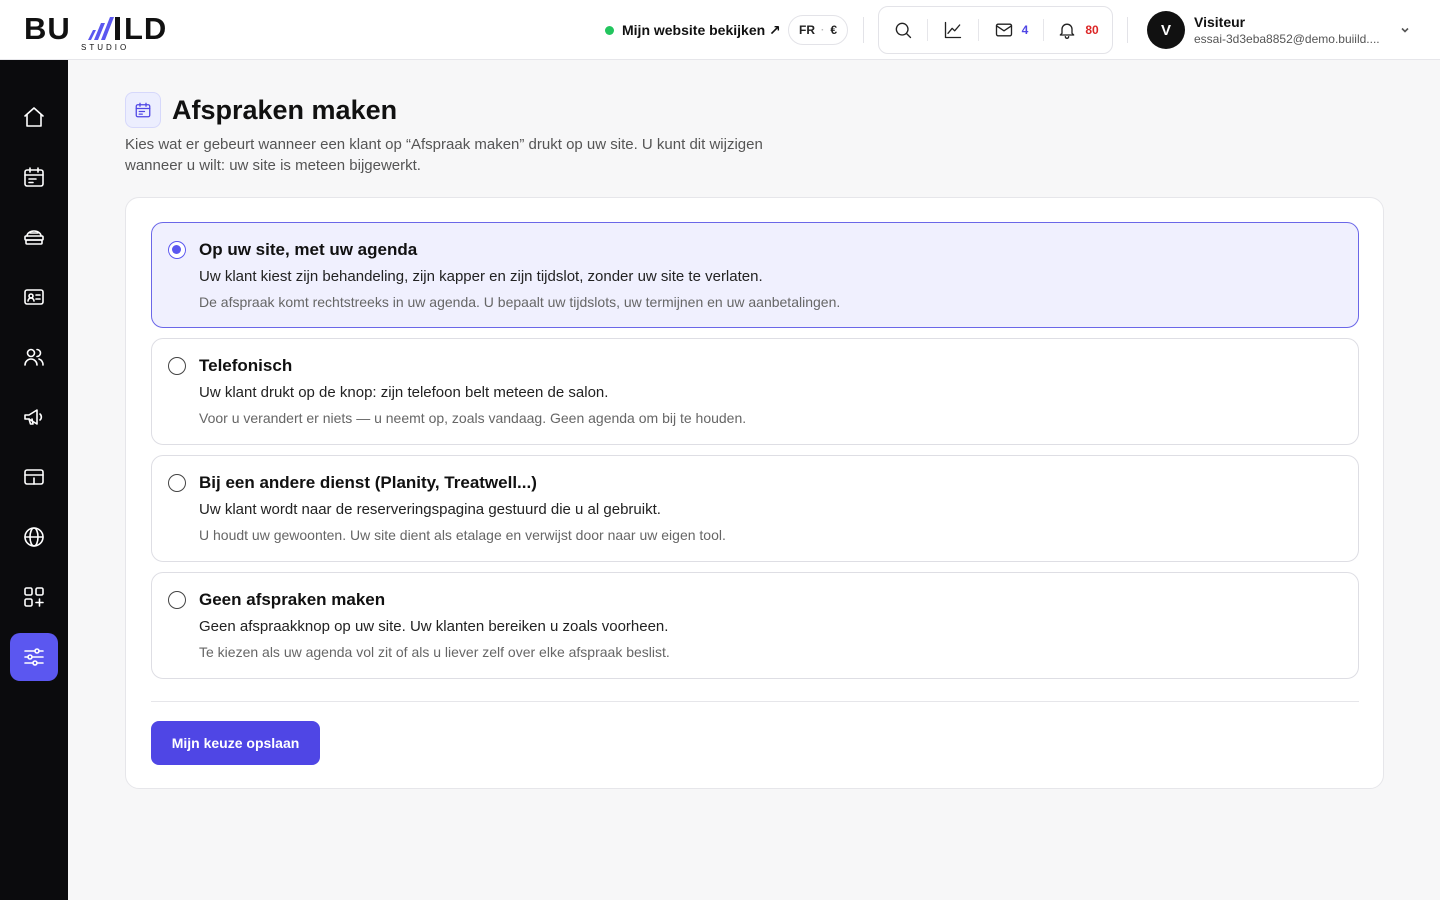 The image size is (1440, 900). I want to click on page-title-icon, so click(143, 110).